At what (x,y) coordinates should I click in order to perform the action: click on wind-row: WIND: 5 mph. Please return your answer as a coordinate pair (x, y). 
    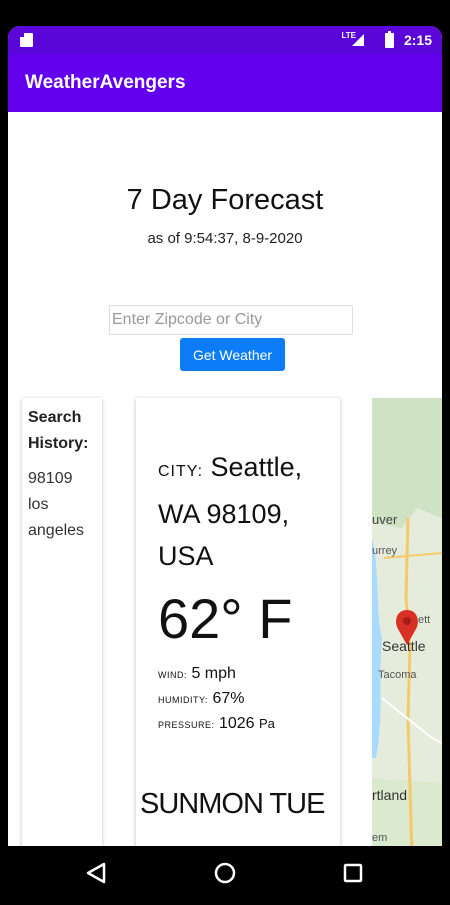
    Looking at the image, I should click on (197, 674).